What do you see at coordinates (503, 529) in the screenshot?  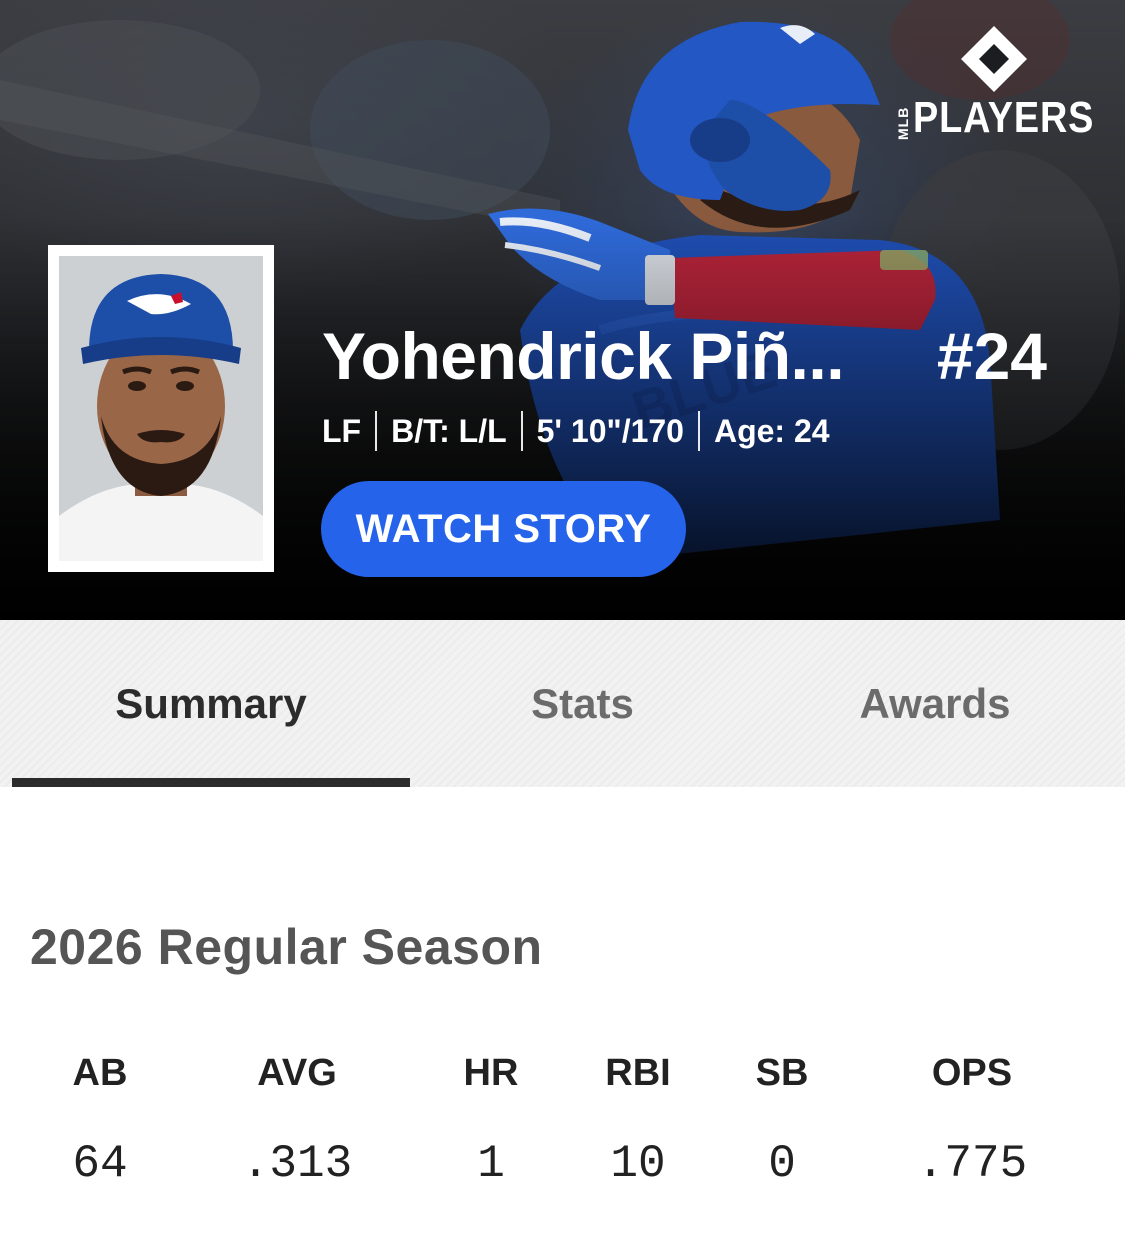 I see `watch-story-button: WATCH STORY` at bounding box center [503, 529].